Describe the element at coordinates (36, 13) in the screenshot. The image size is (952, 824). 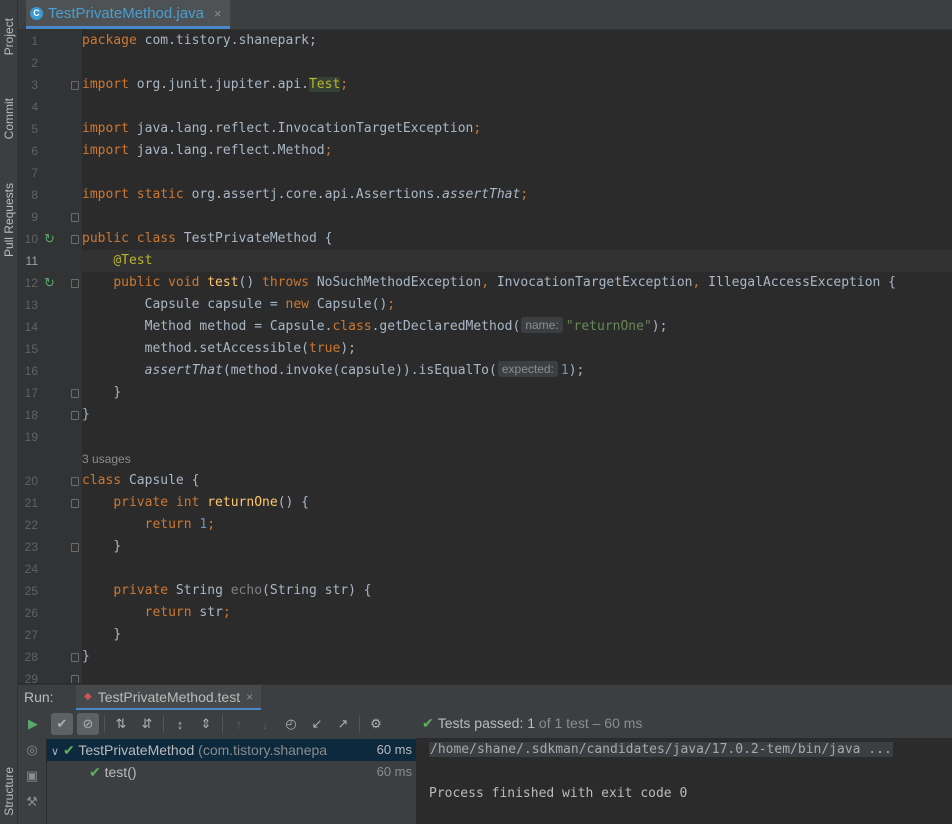
I see `java-class-icon: C` at that location.